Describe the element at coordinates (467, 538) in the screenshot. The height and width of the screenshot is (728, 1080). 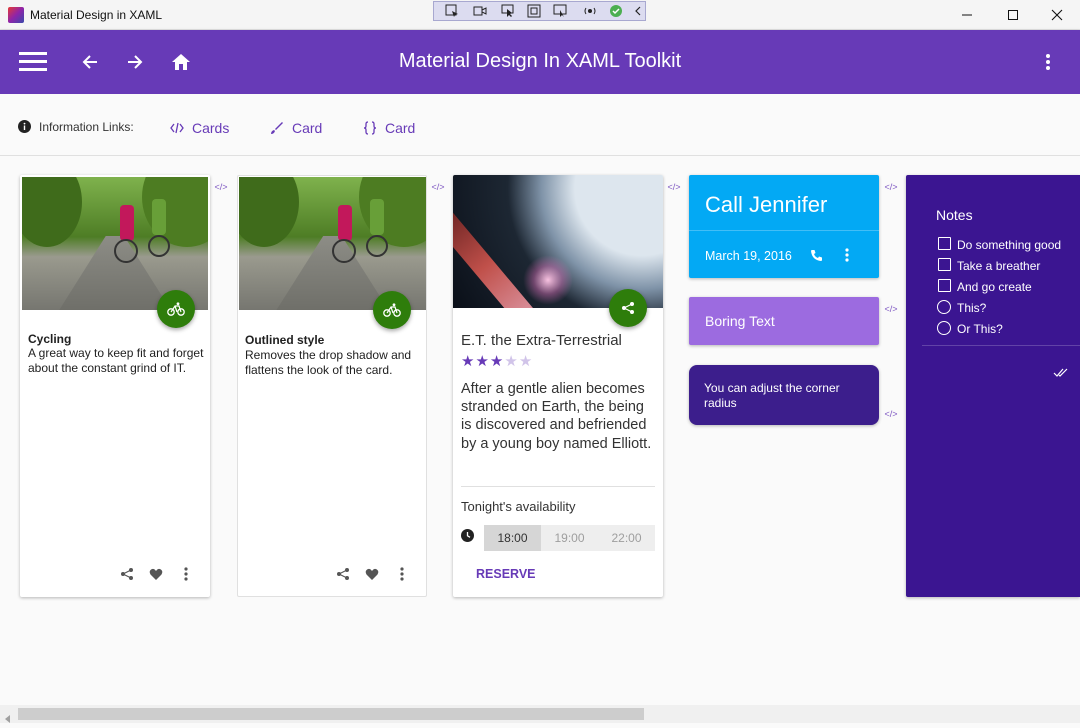
I see `clock-icon` at that location.